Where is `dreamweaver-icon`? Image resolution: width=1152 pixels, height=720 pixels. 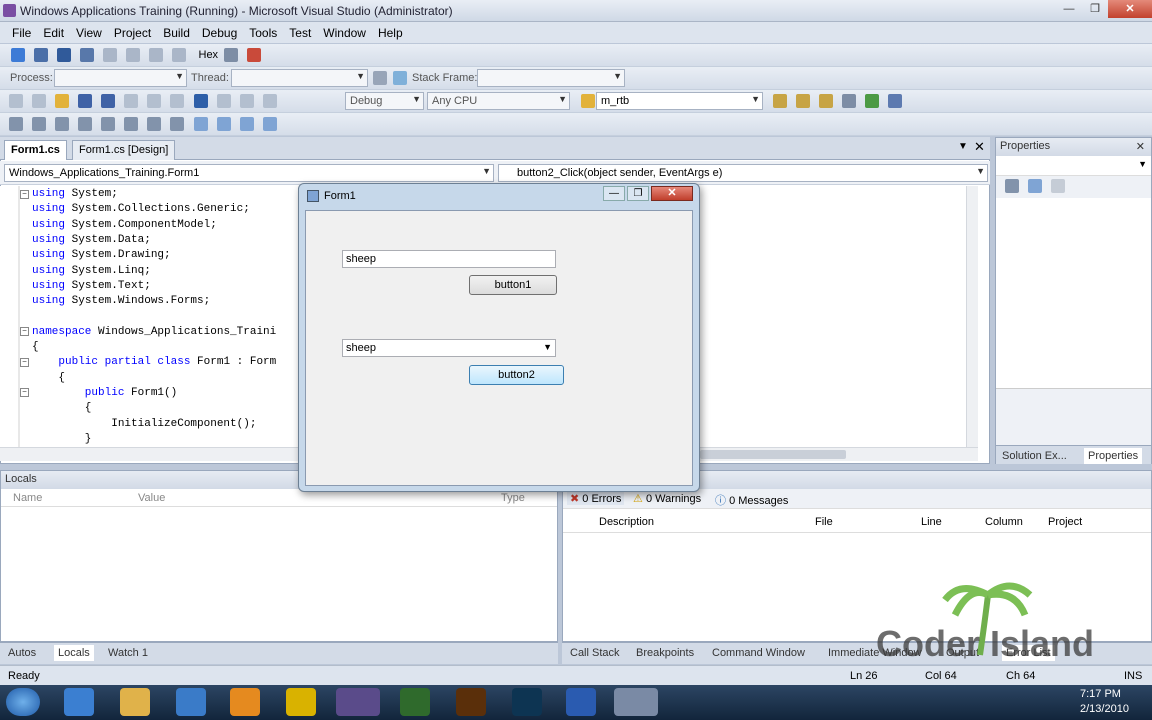 dreamweaver-icon is located at coordinates (415, 702).